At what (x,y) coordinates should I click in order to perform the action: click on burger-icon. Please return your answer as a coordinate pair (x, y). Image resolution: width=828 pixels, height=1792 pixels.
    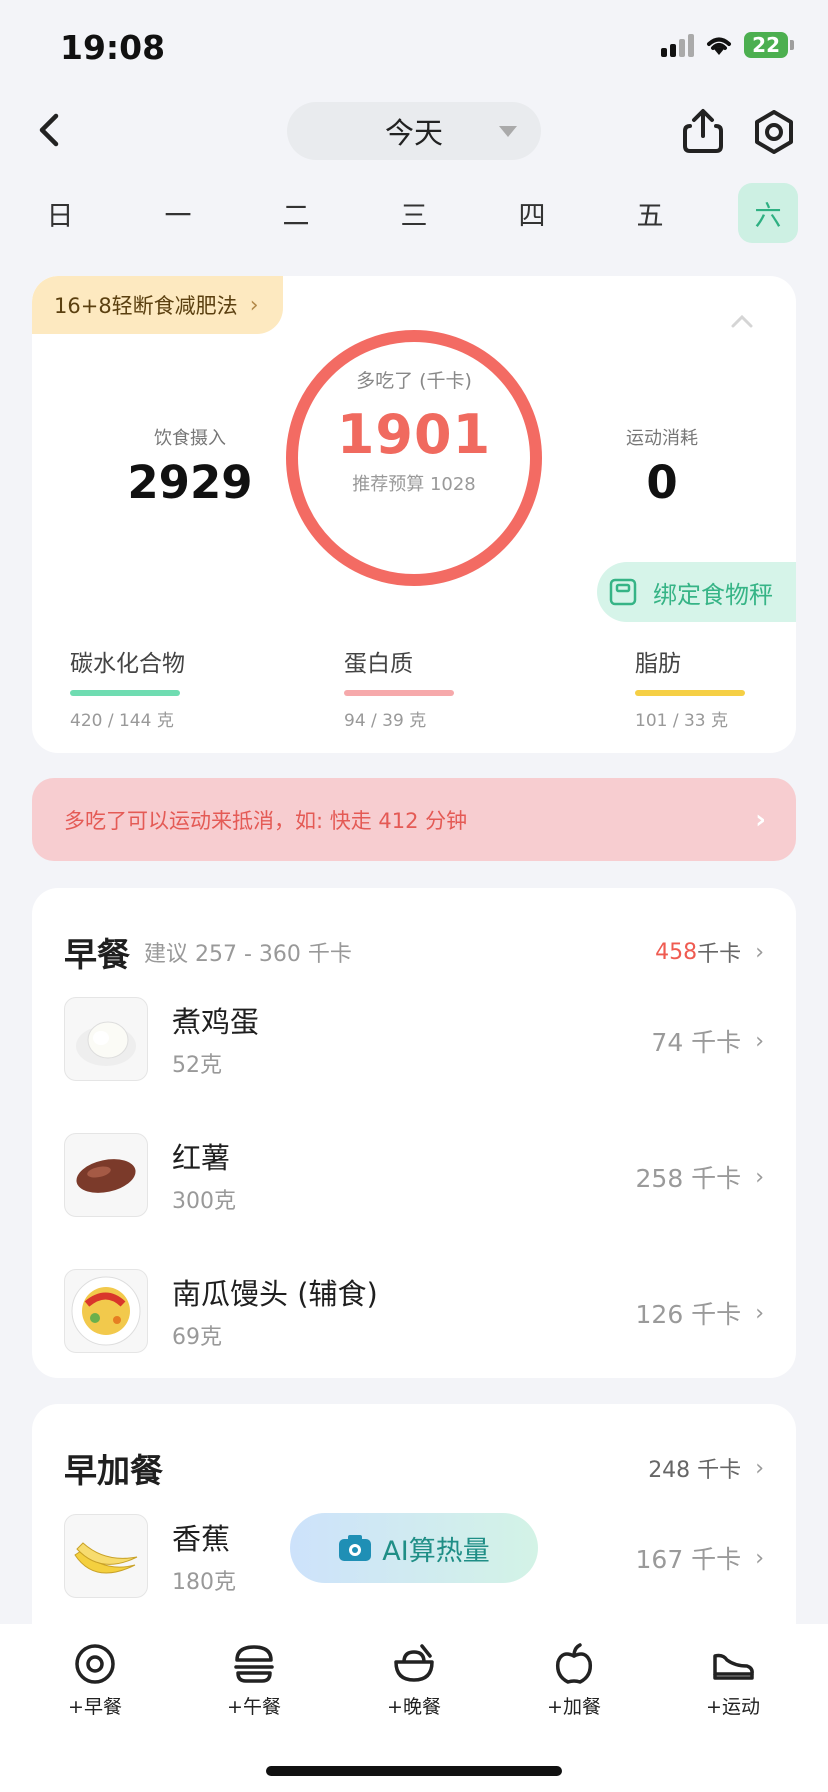
    Looking at the image, I should click on (254, 1664).